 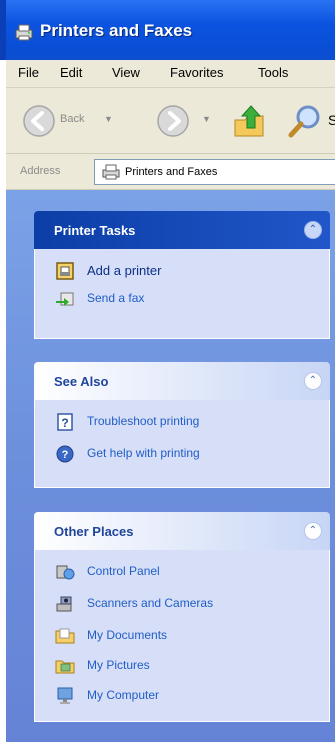 I want to click on my-computer-label: My Computer, so click(x=123, y=695).